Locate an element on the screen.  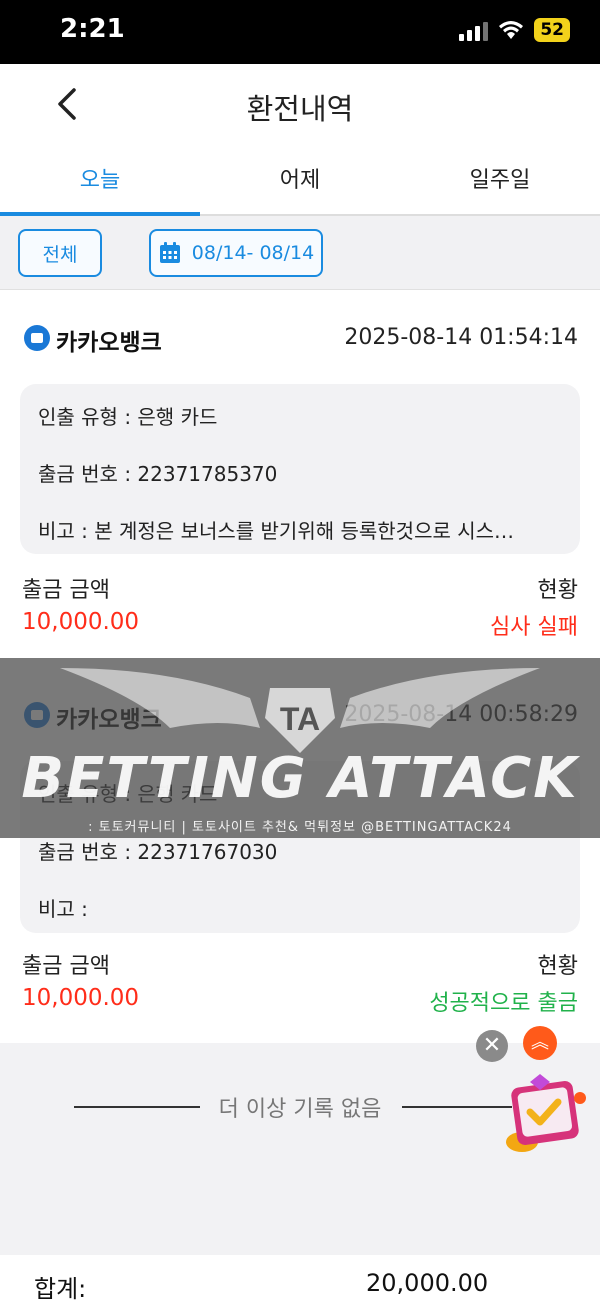
close-icon: ✕ is located at coordinates (492, 1046).